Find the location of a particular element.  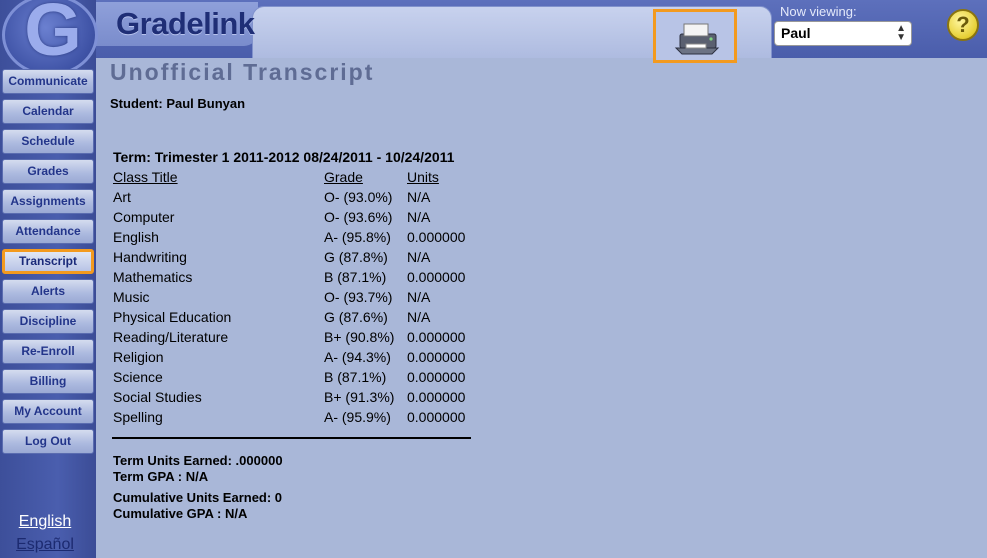

class-title-cell: Physical Education is located at coordinates (172, 317).